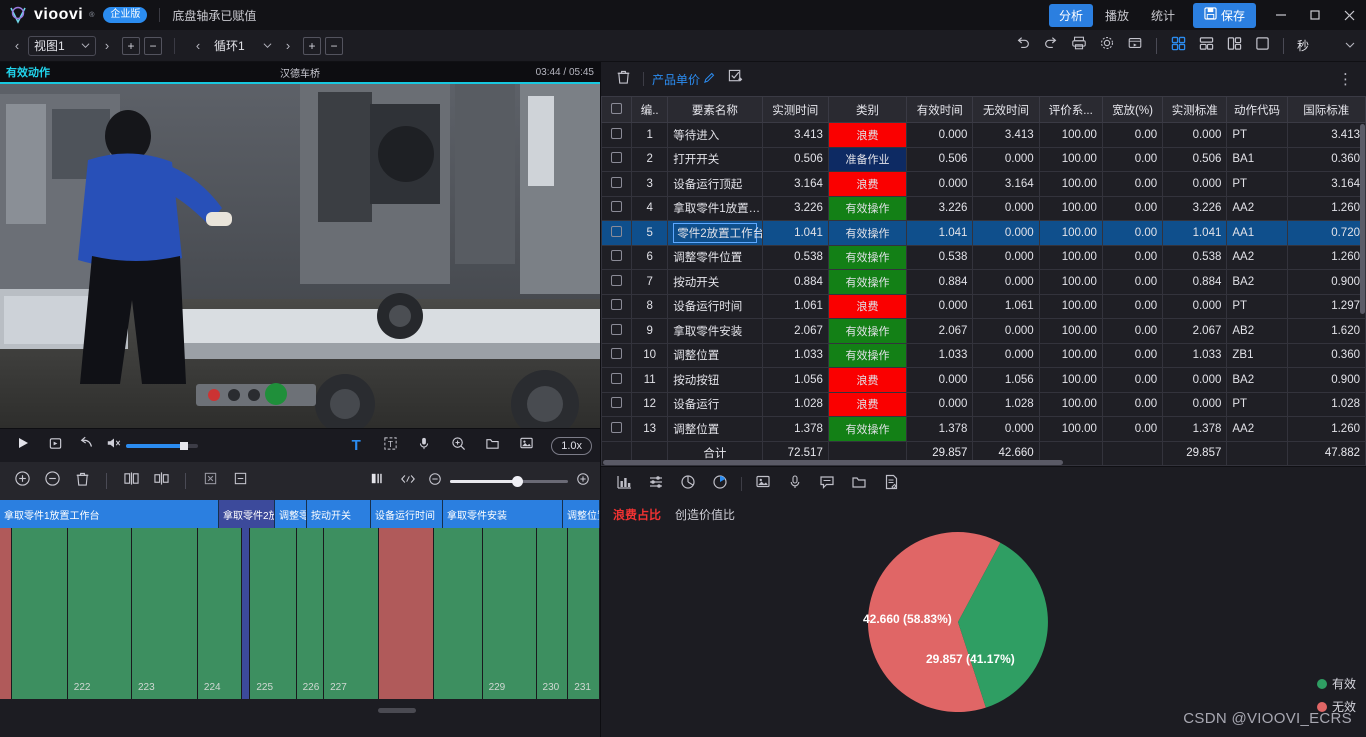  What do you see at coordinates (1257, 257) in the screenshot?
I see `cell-code: AA2` at bounding box center [1257, 257].